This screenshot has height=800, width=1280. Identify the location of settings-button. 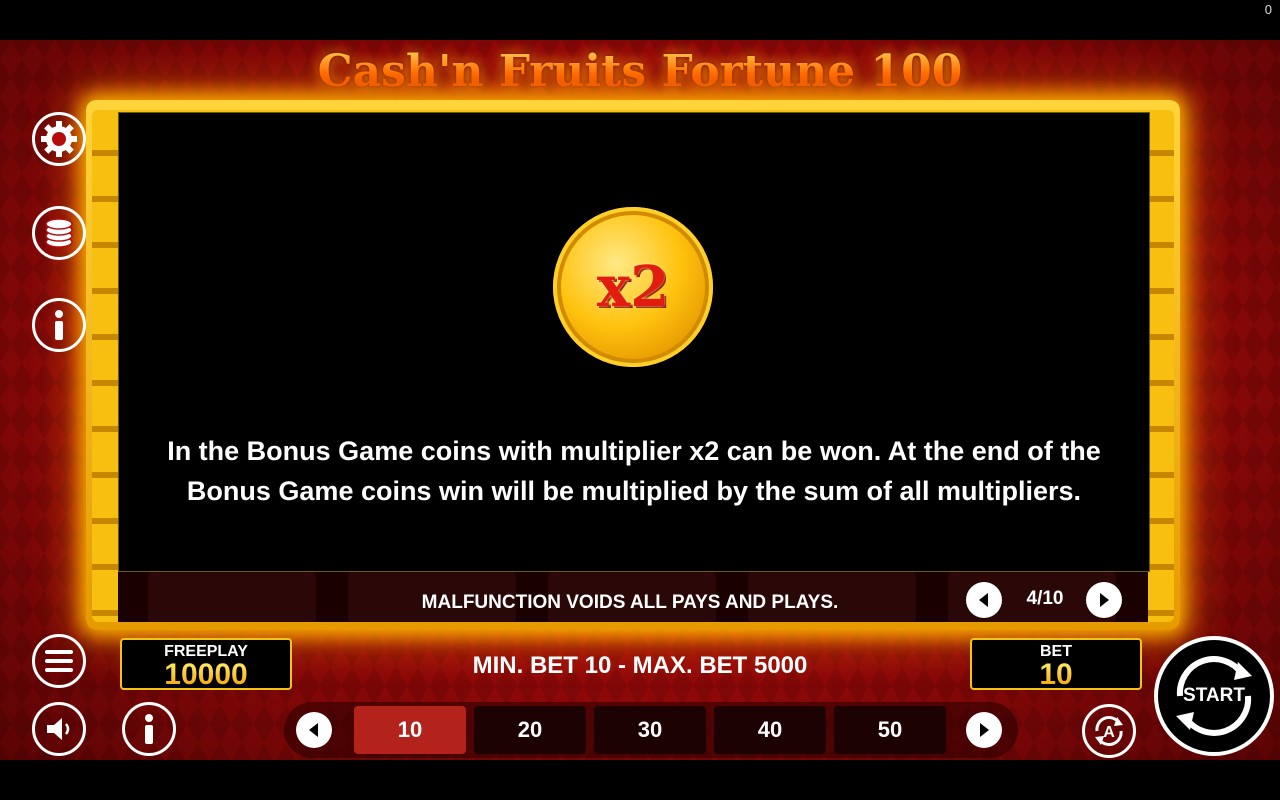
(59, 139).